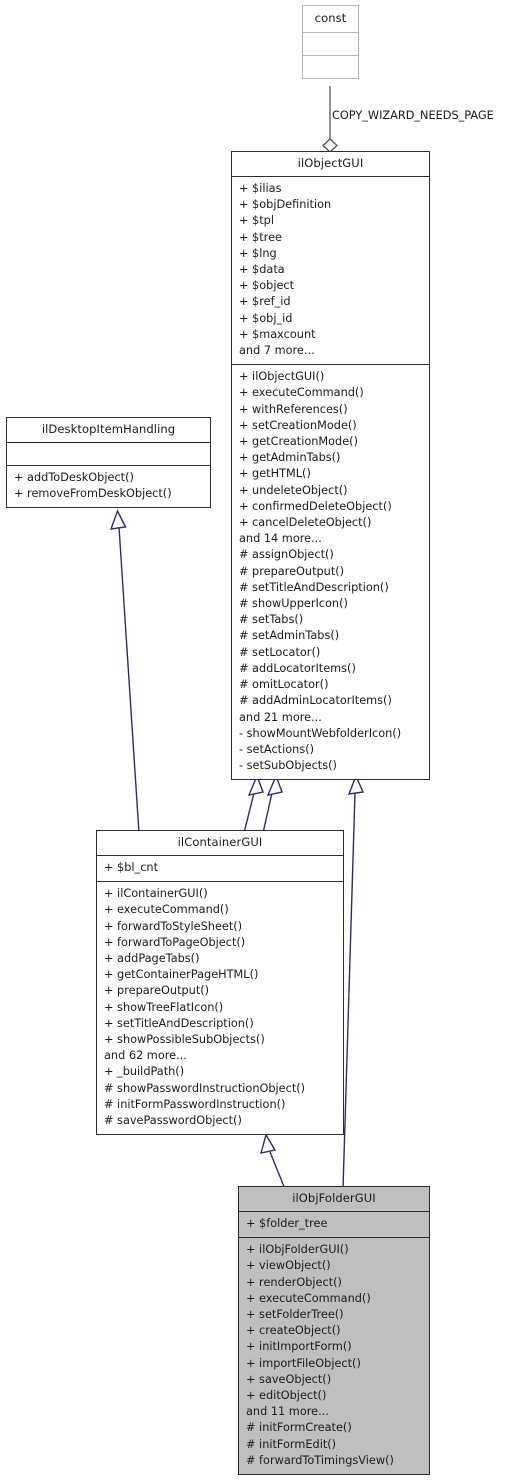  Describe the element at coordinates (315, 506) in the screenshot. I see `operation-row: + confirmedDeleteObject()` at that location.